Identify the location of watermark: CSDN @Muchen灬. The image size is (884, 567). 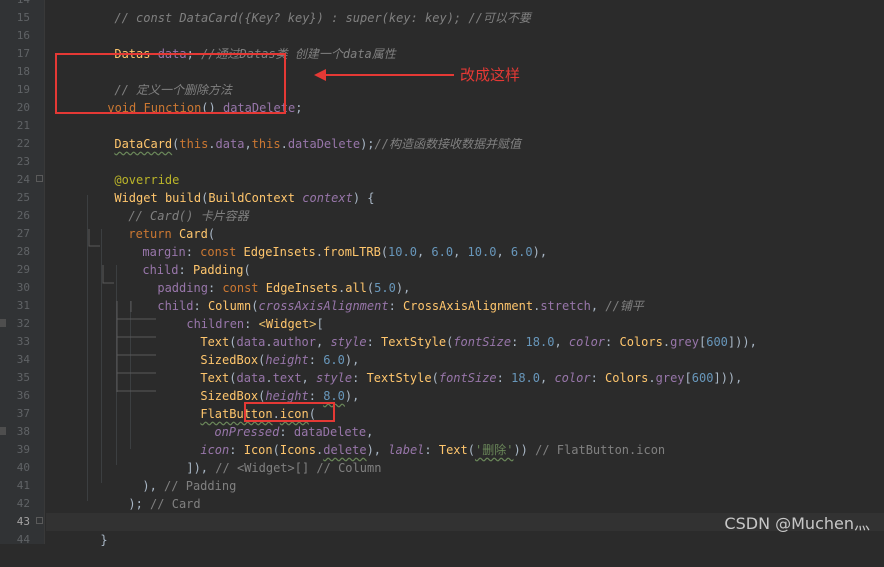
(797, 523).